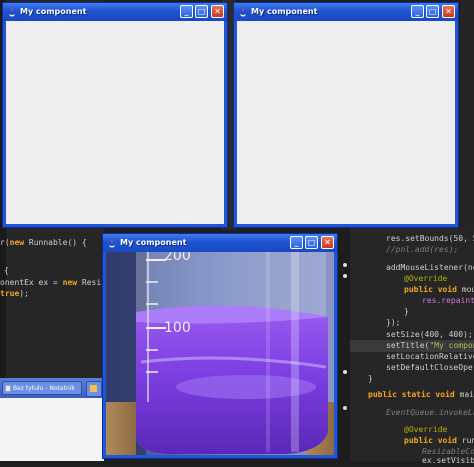  Describe the element at coordinates (52, 429) in the screenshot. I see `desktop-area` at that location.